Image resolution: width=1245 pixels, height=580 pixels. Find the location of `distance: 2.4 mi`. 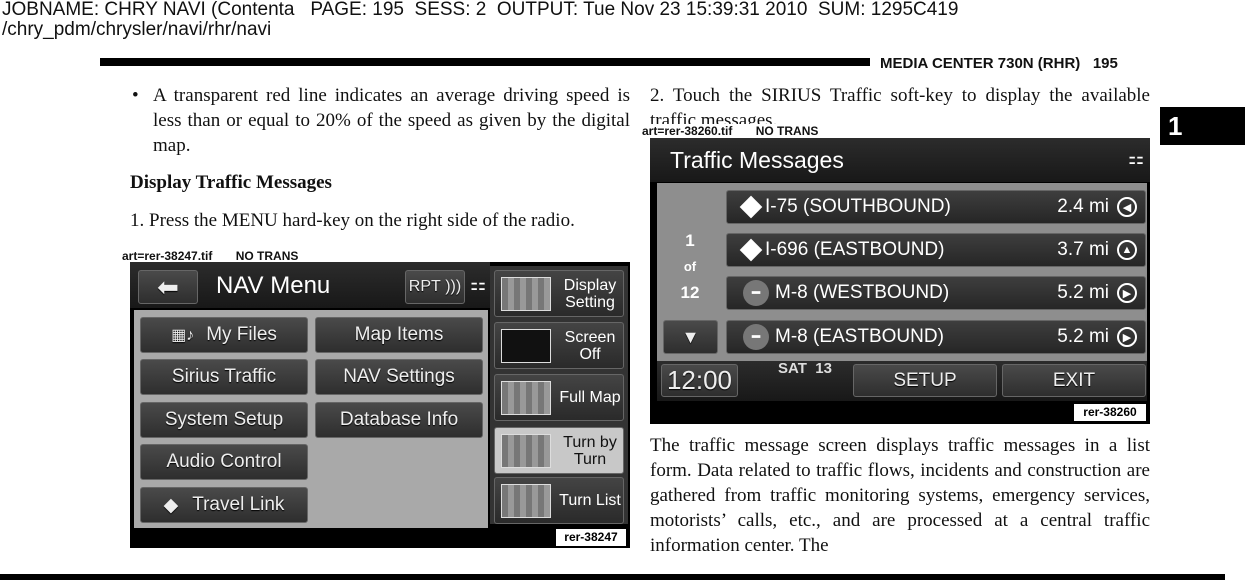

distance: 2.4 mi is located at coordinates (1083, 206).